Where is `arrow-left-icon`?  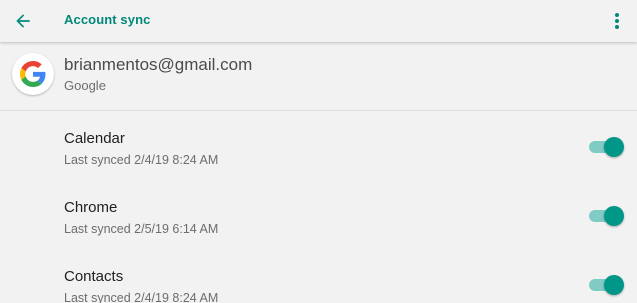 arrow-left-icon is located at coordinates (23, 21).